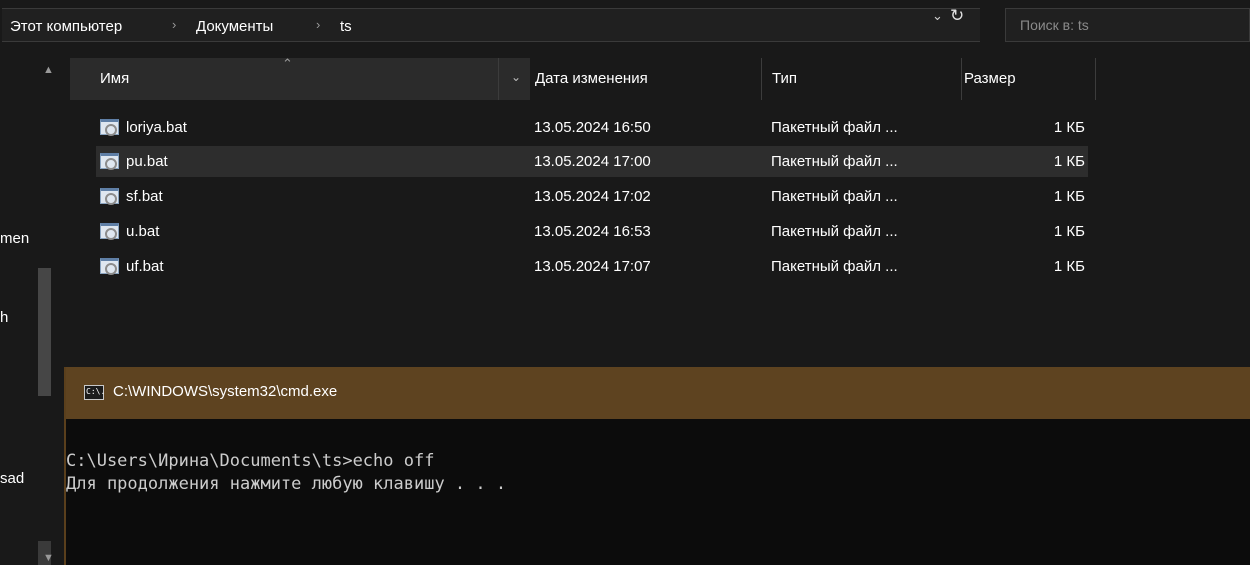  Describe the element at coordinates (591, 78) in the screenshot. I see `column-header-date-label: Дата изменения` at that location.